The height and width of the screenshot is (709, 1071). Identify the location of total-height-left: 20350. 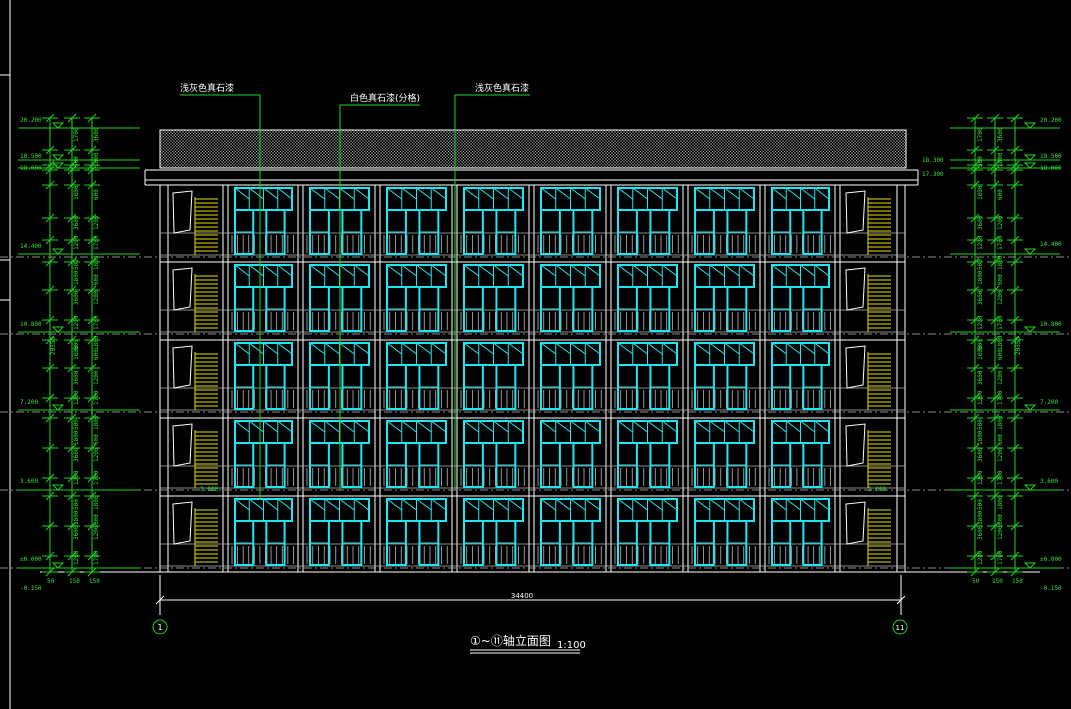
(53, 346).